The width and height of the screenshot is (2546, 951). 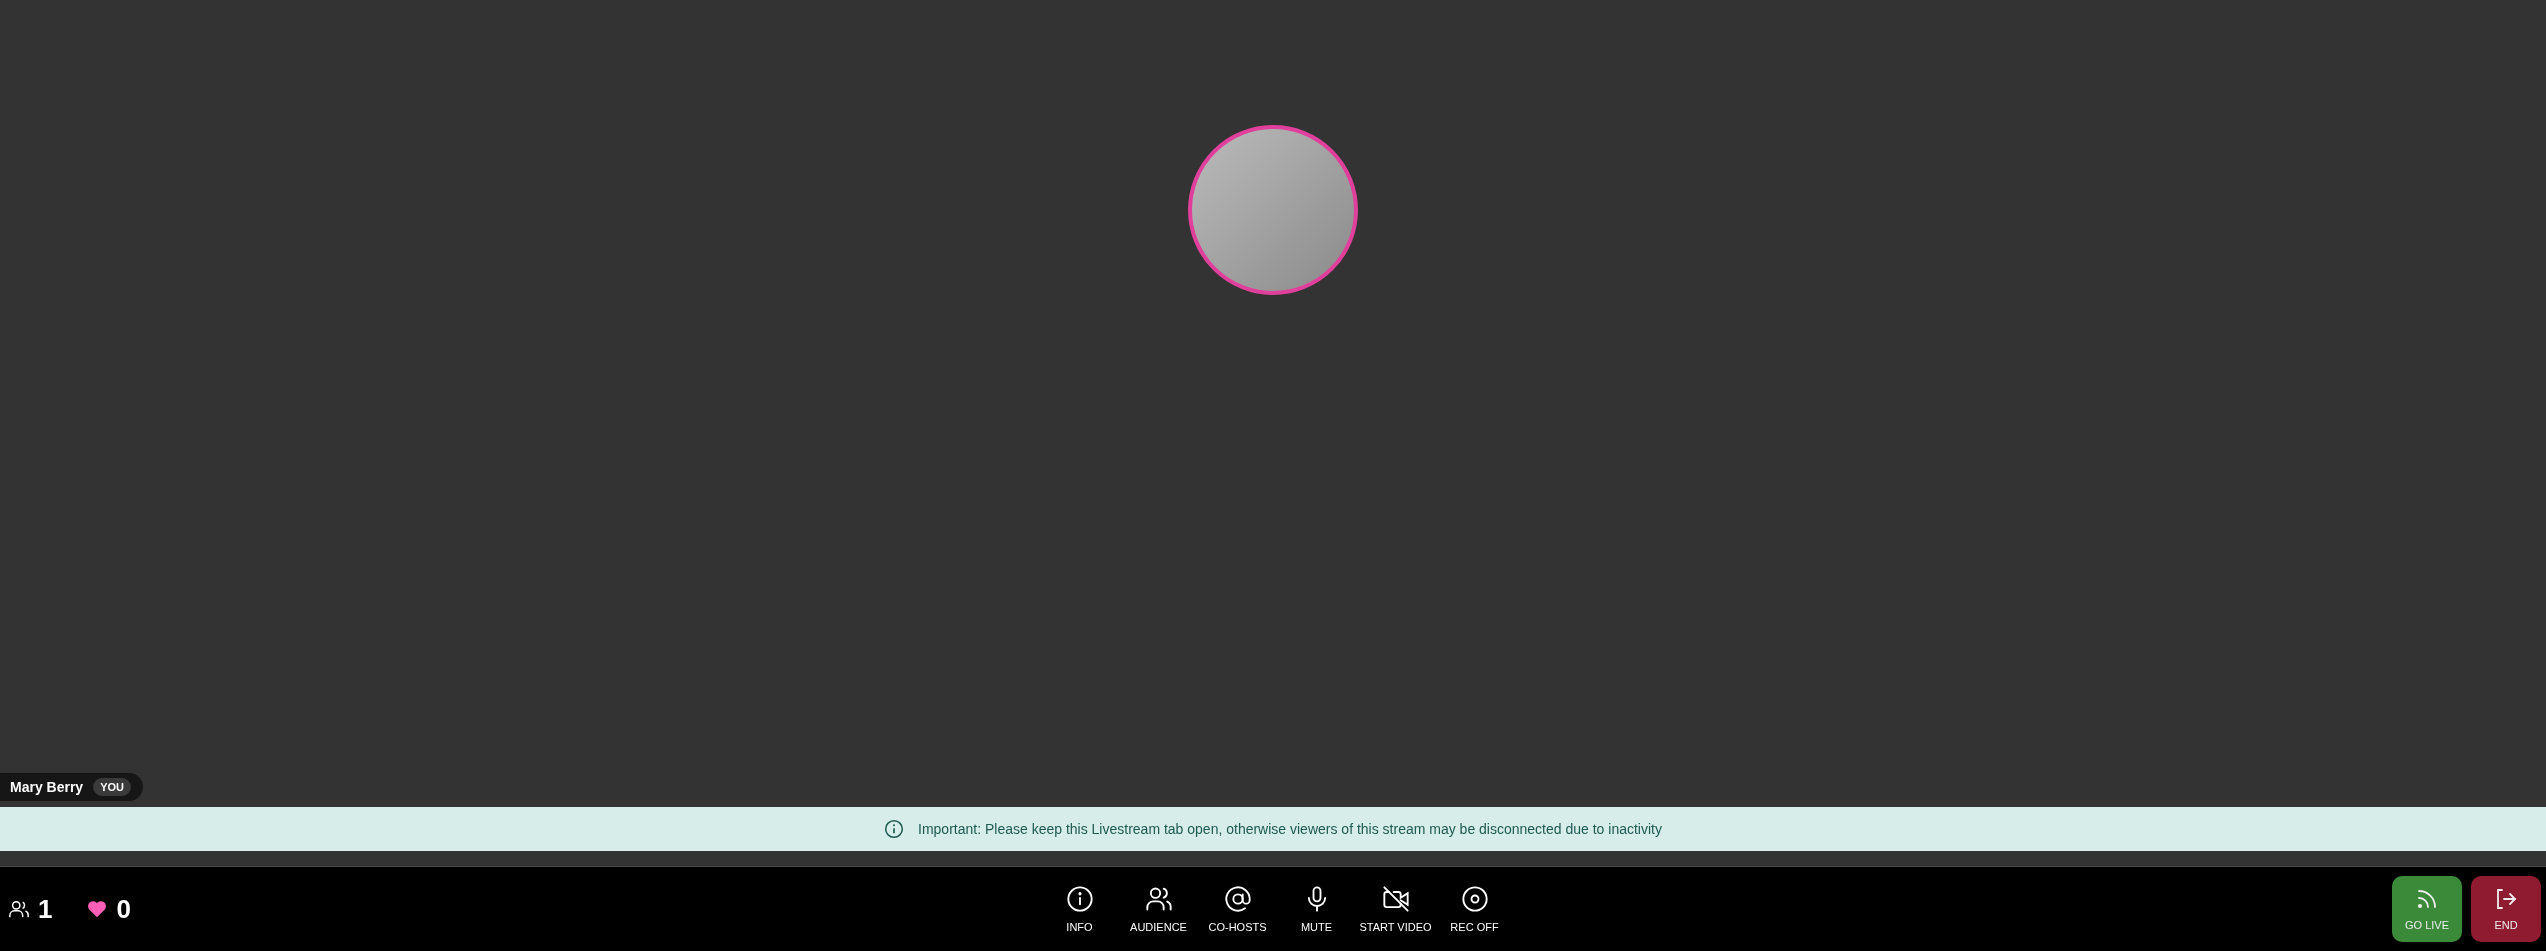 I want to click on record-icon, so click(x=1474, y=899).